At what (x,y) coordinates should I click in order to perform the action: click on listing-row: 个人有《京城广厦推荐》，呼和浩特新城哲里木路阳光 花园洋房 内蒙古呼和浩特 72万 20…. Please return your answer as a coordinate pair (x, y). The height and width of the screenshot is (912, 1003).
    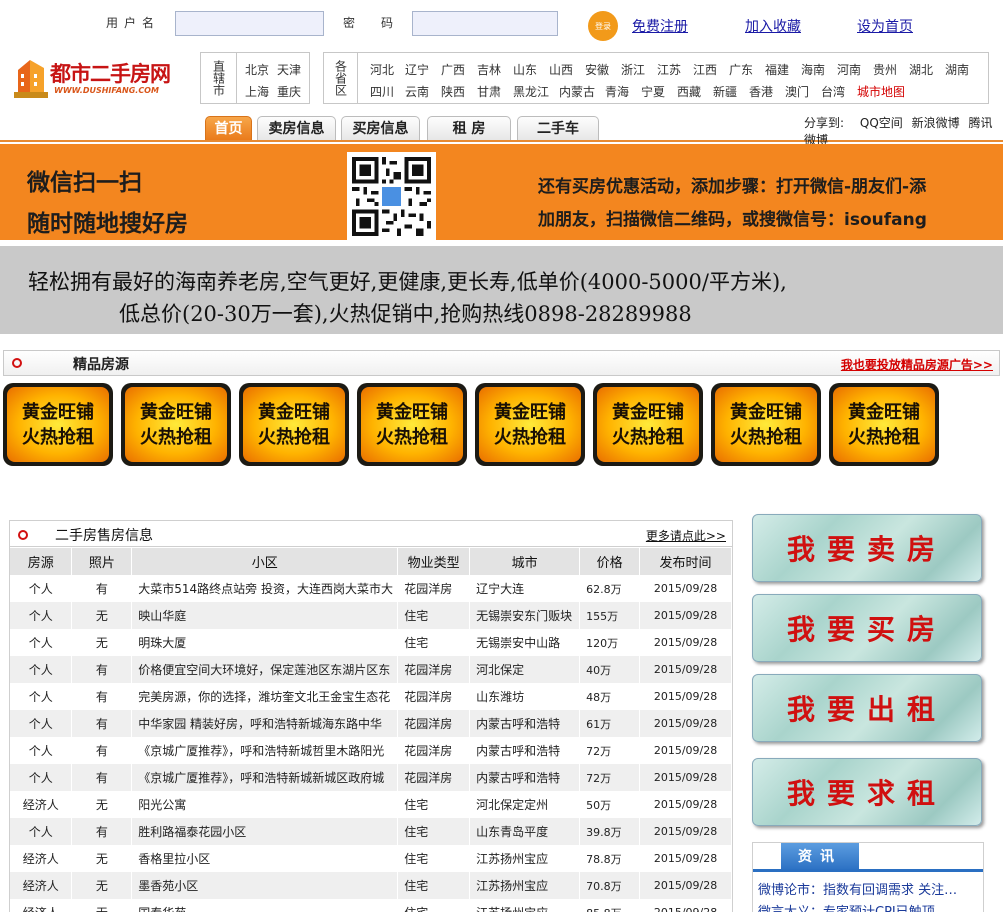
    Looking at the image, I should click on (371, 750).